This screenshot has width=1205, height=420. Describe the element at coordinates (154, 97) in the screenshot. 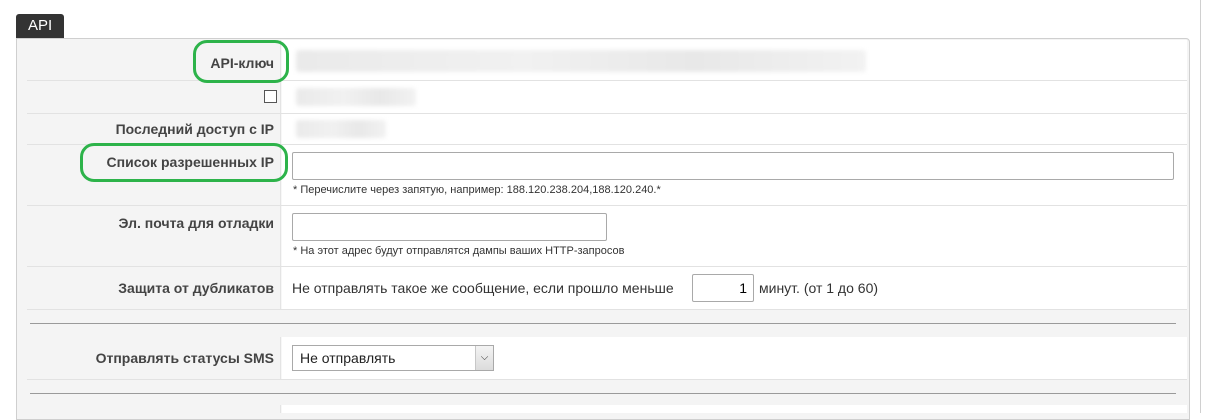

I see `checkbox-label-cell` at that location.